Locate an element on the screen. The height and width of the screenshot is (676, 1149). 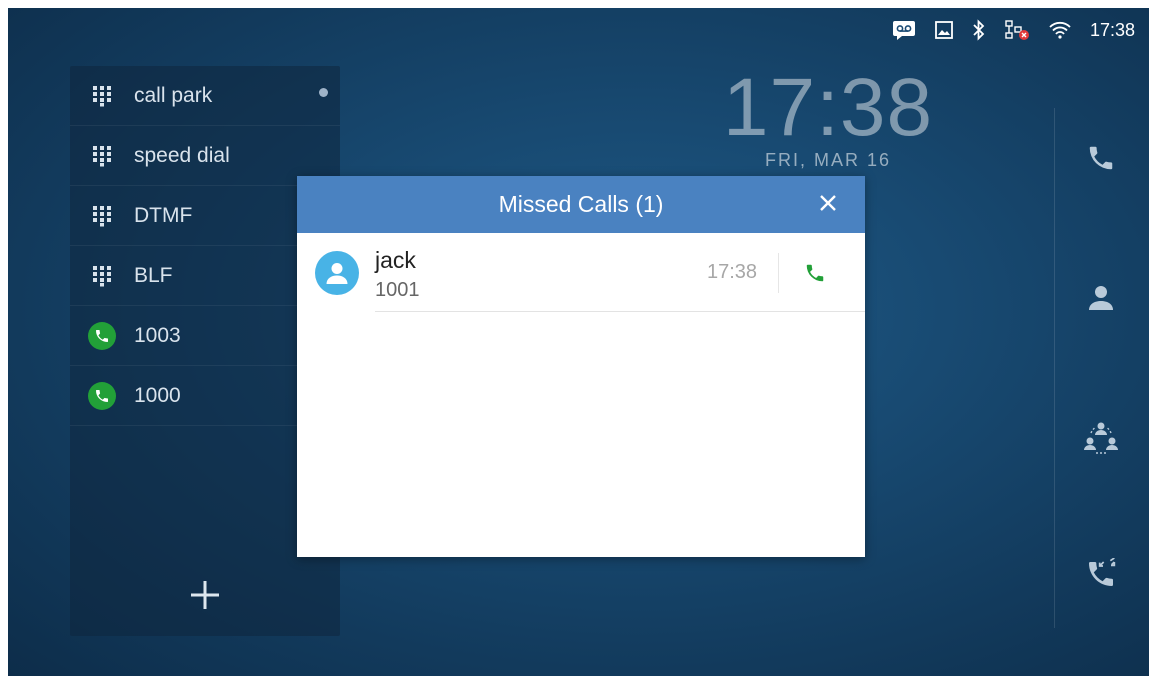
call-history-icon is located at coordinates (1101, 575).